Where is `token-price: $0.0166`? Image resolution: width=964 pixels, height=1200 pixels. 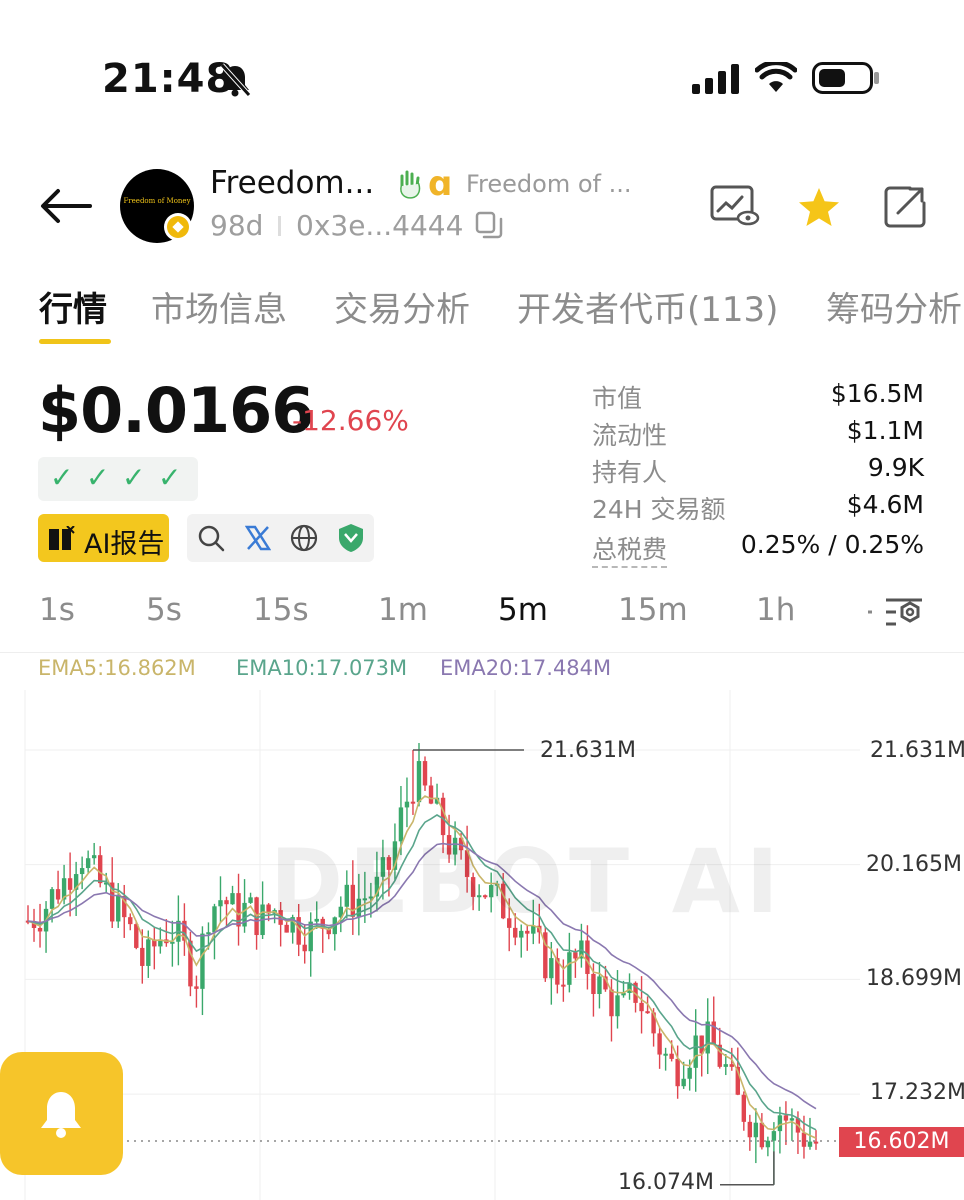
token-price: $0.0166 is located at coordinates (176, 410).